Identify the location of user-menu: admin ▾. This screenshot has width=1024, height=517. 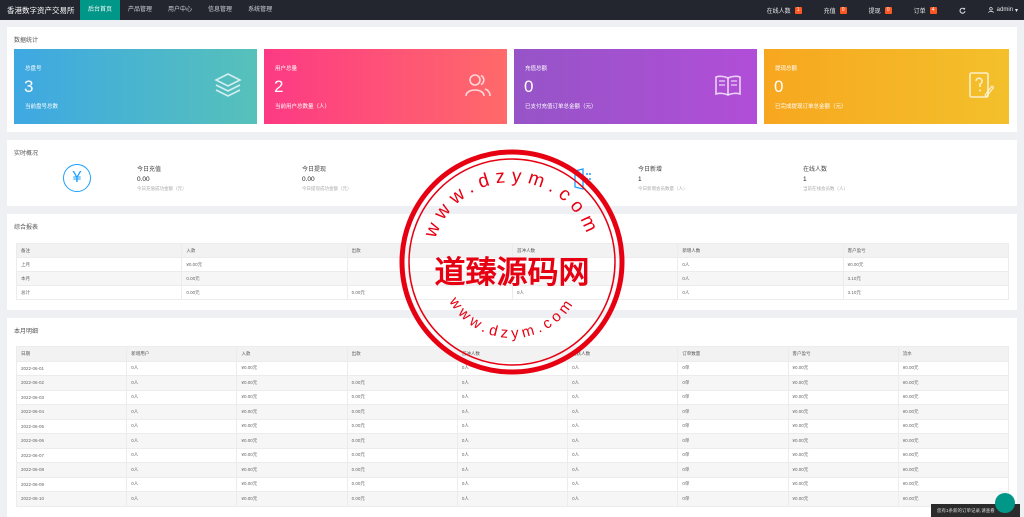
(1002, 10).